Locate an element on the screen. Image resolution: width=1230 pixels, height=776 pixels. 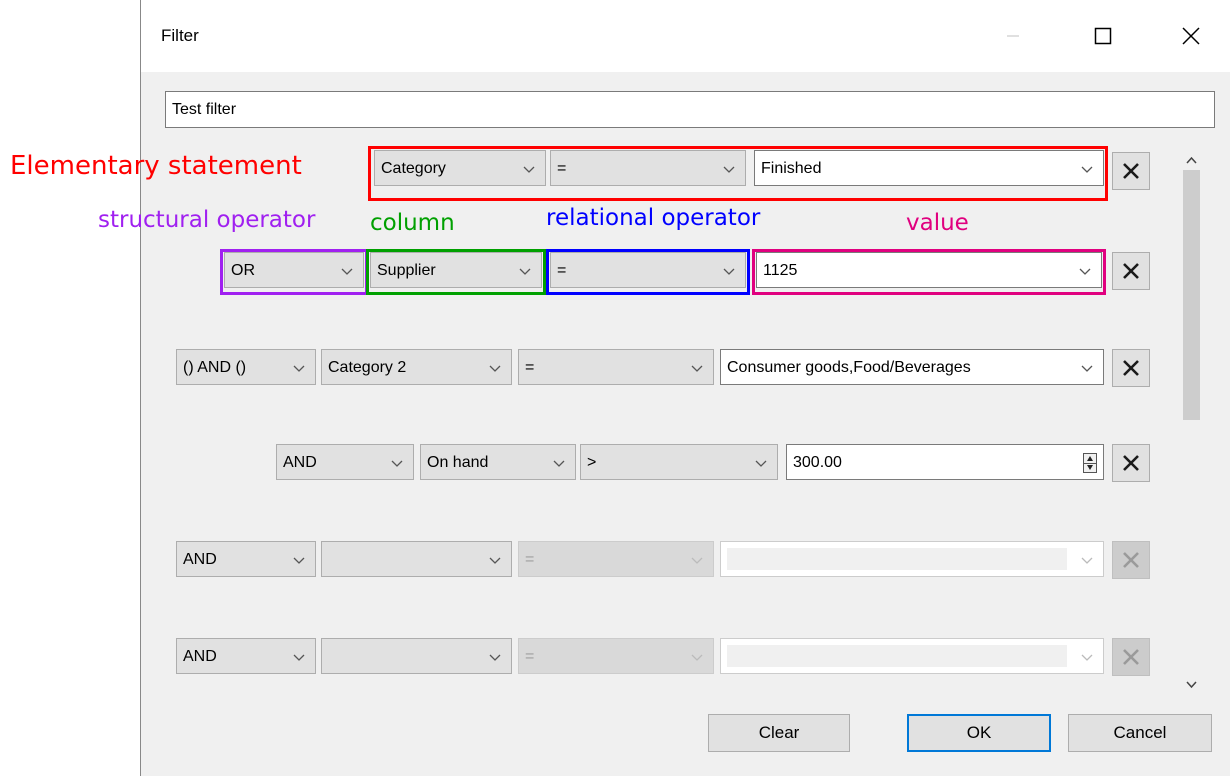
scroll-down-icon is located at coordinates (1191, 685).